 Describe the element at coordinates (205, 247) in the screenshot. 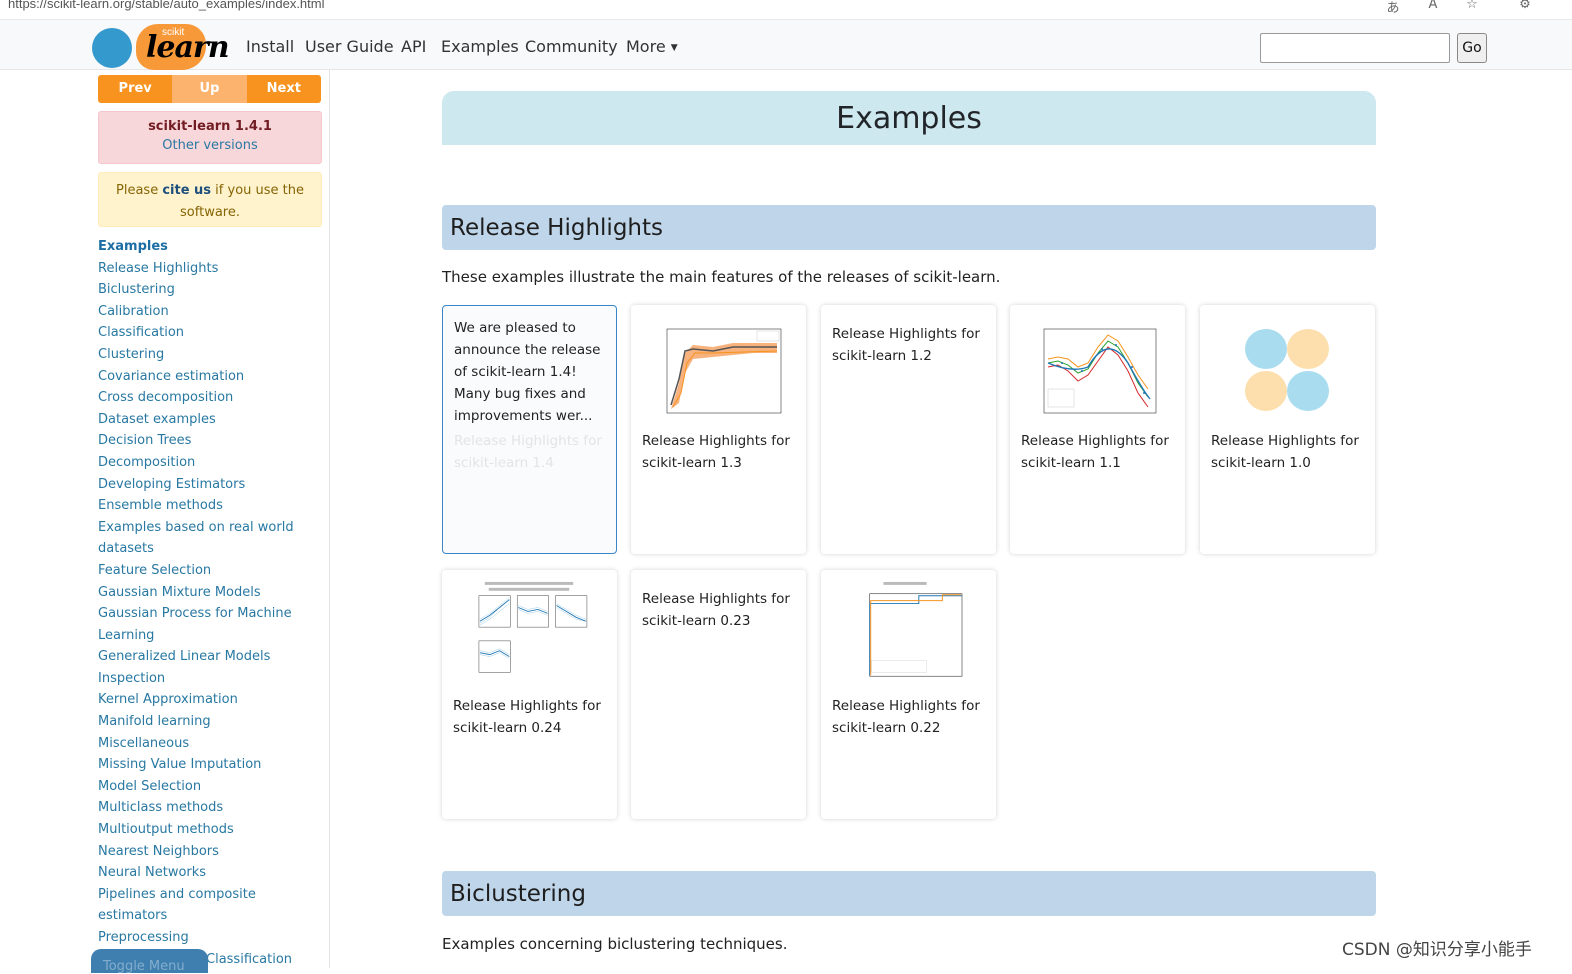

I see `toc-item-examples: Examples` at that location.